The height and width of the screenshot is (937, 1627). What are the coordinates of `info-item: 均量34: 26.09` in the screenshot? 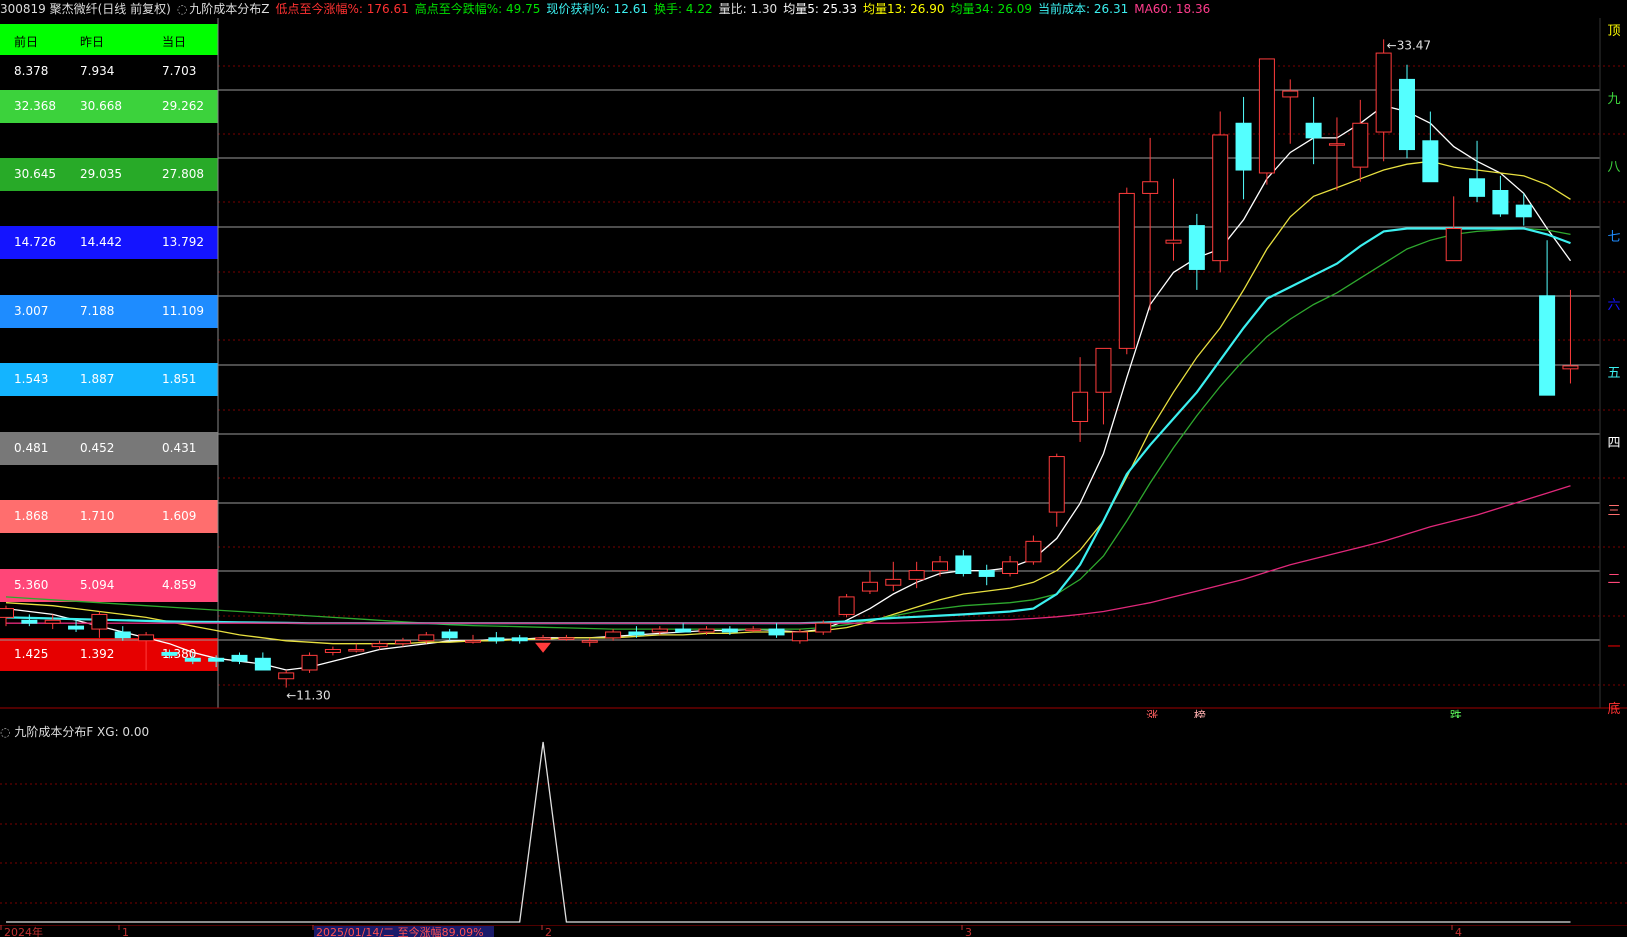 It's located at (991, 9).